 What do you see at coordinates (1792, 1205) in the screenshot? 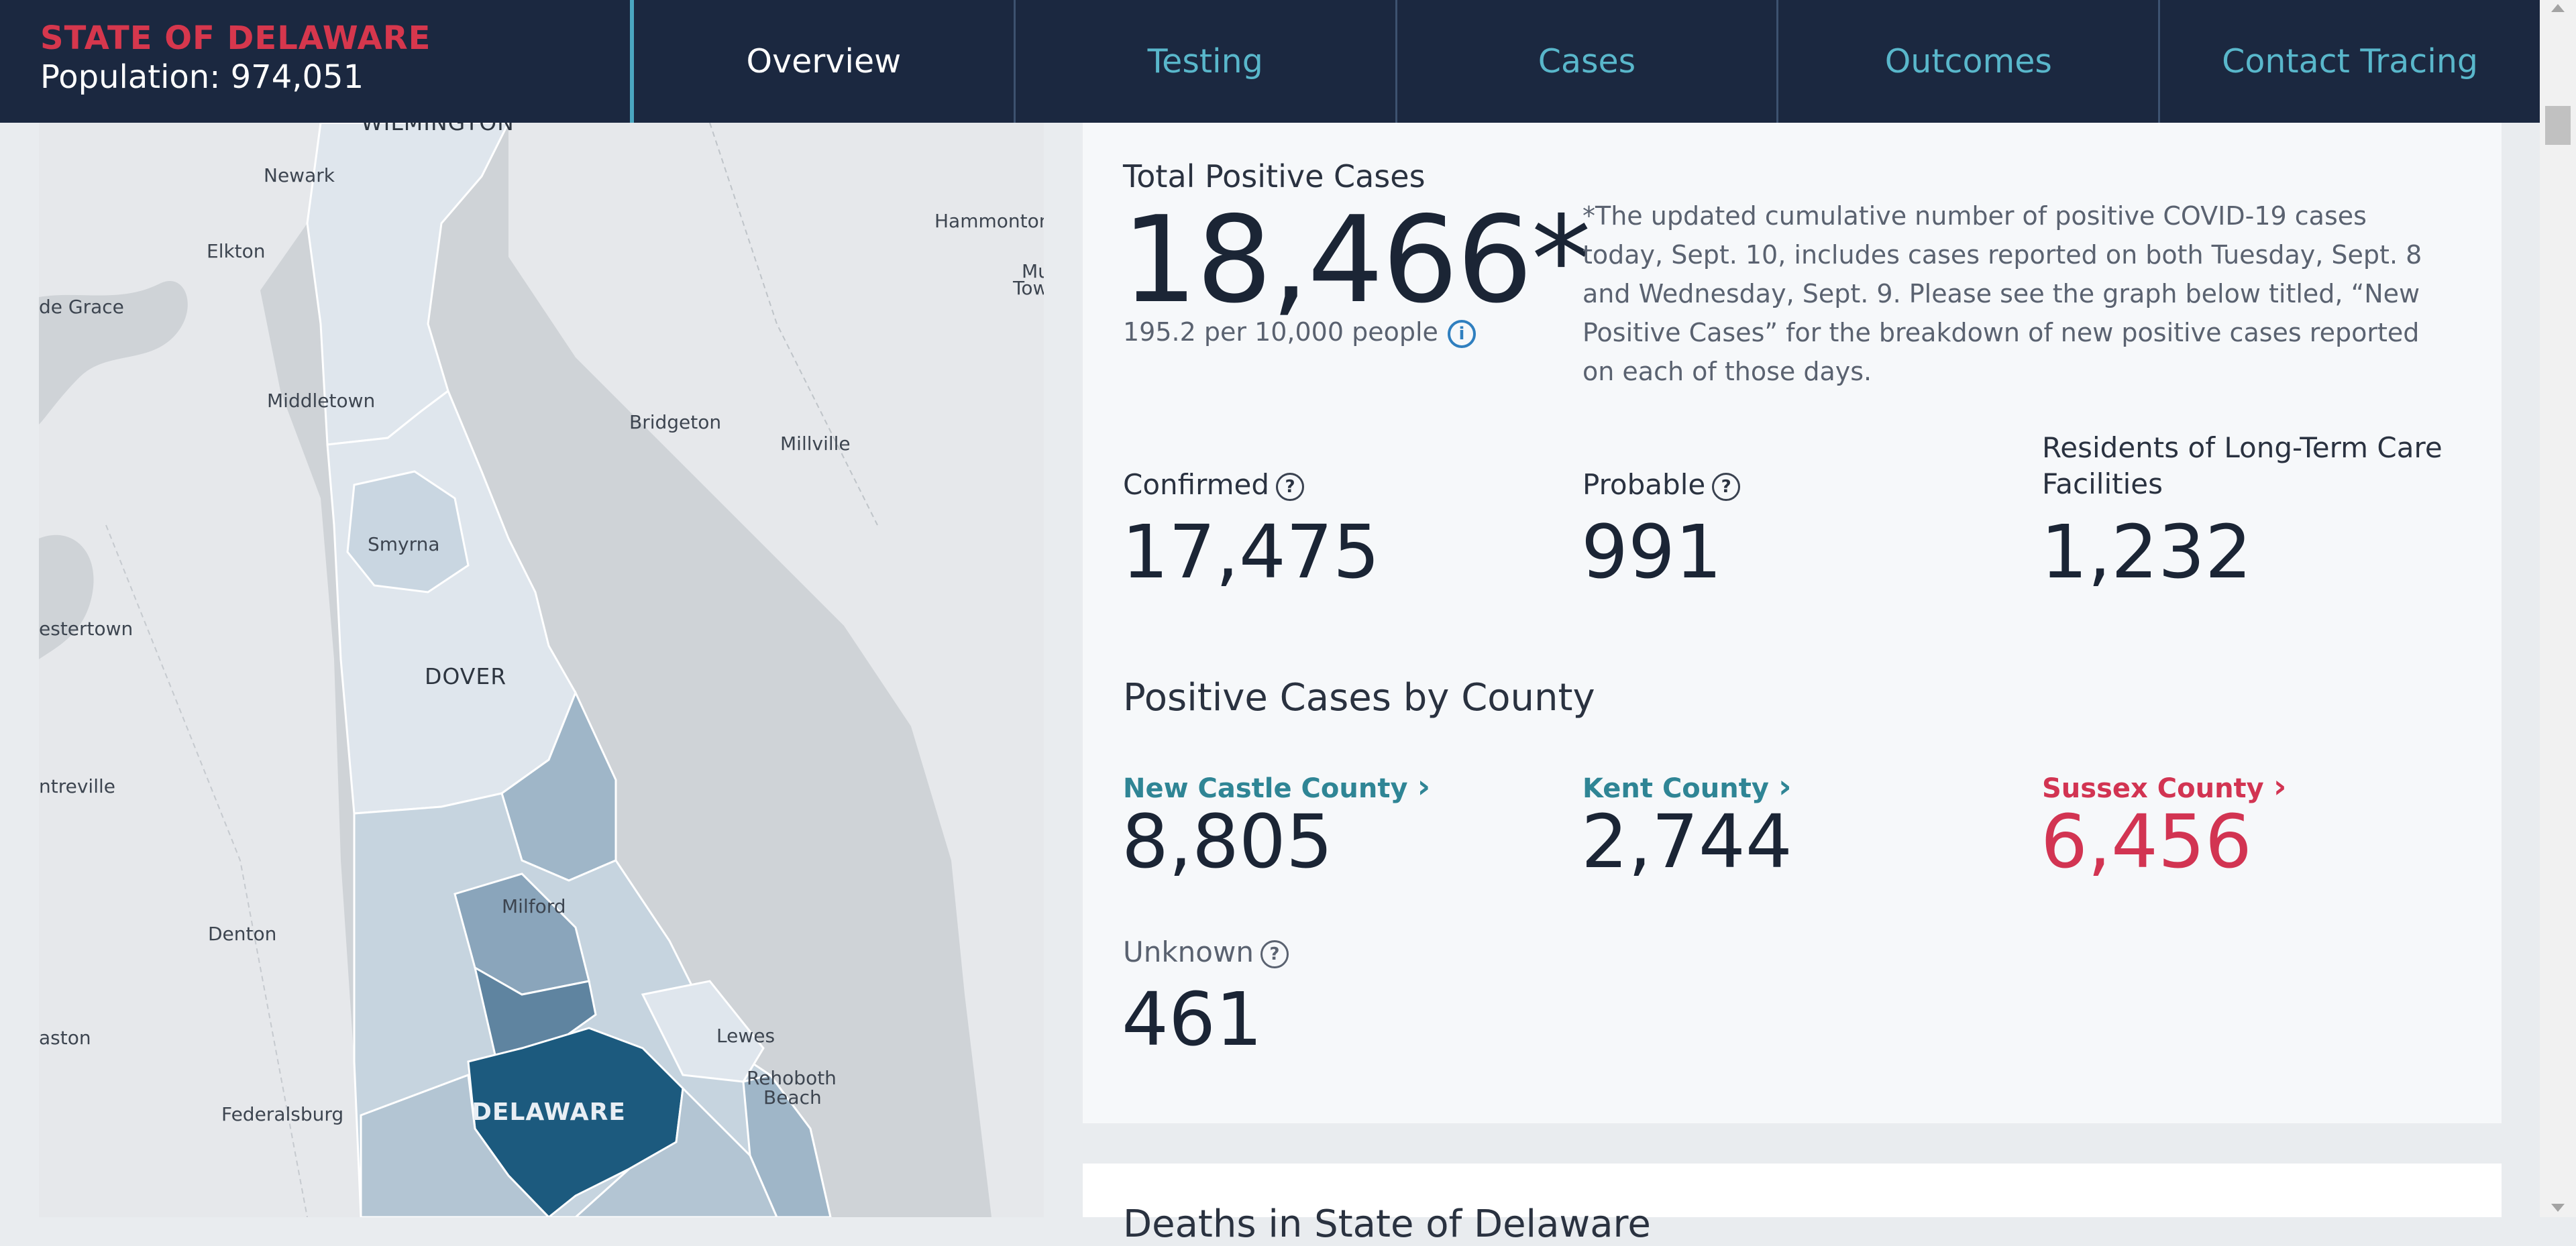
I see `deaths-card-partial: Deaths in State of Delaware` at bounding box center [1792, 1205].